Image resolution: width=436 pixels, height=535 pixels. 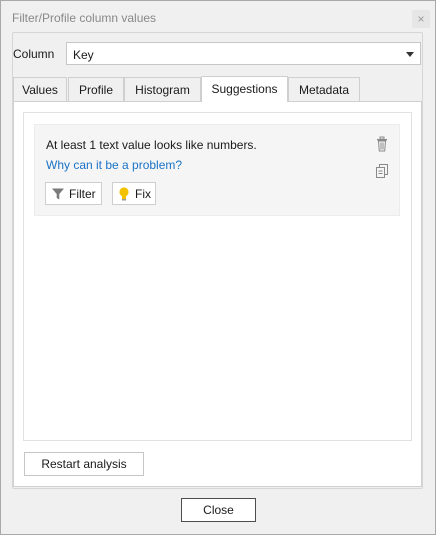 What do you see at coordinates (243, 53) in the screenshot?
I see `column-select: Key` at bounding box center [243, 53].